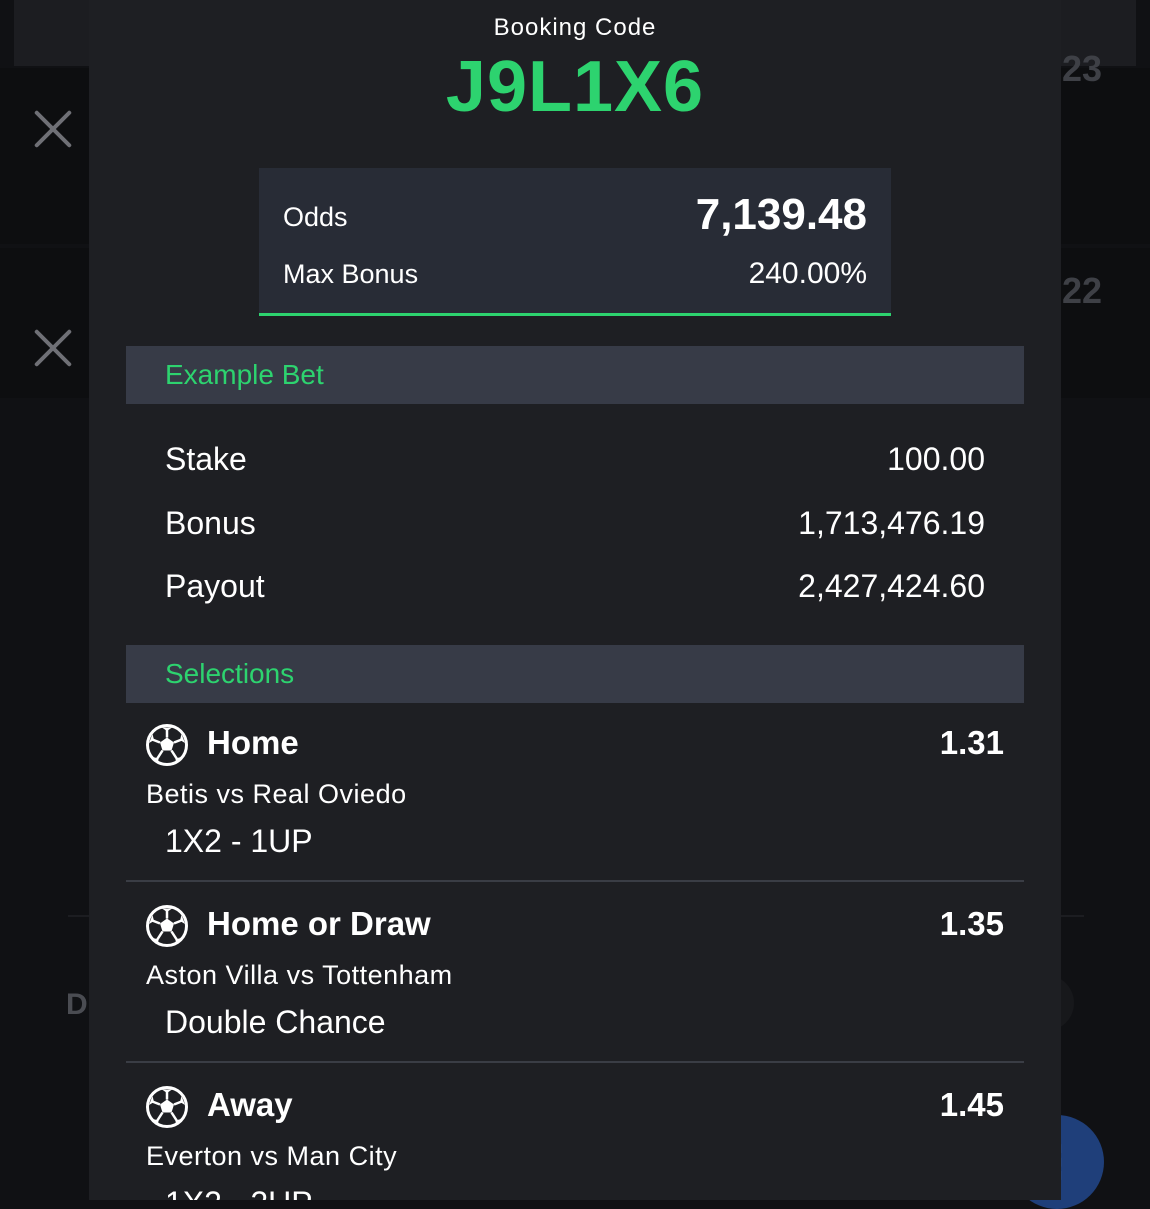  What do you see at coordinates (575, 590) in the screenshot?
I see `payout-row: Payout 2,427,424.60` at bounding box center [575, 590].